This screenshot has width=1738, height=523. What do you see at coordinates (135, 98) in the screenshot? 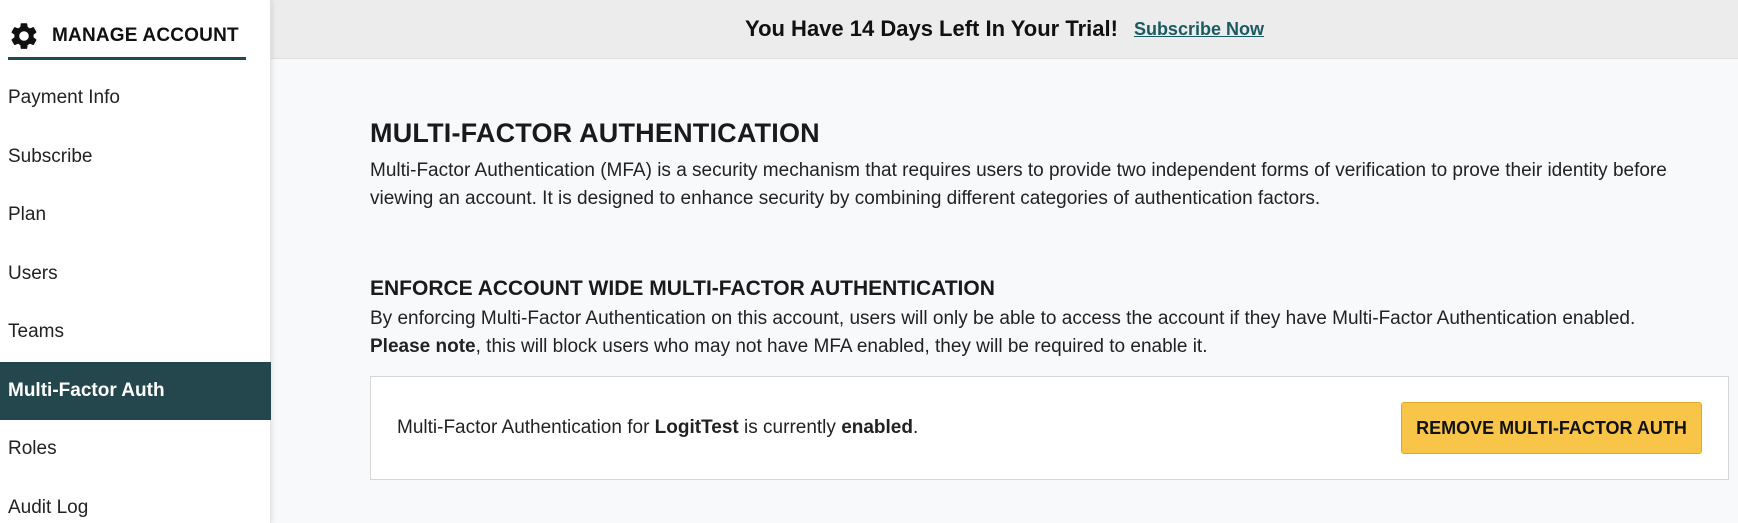
I see `sidebar-item-payment-info: Payment Info` at bounding box center [135, 98].